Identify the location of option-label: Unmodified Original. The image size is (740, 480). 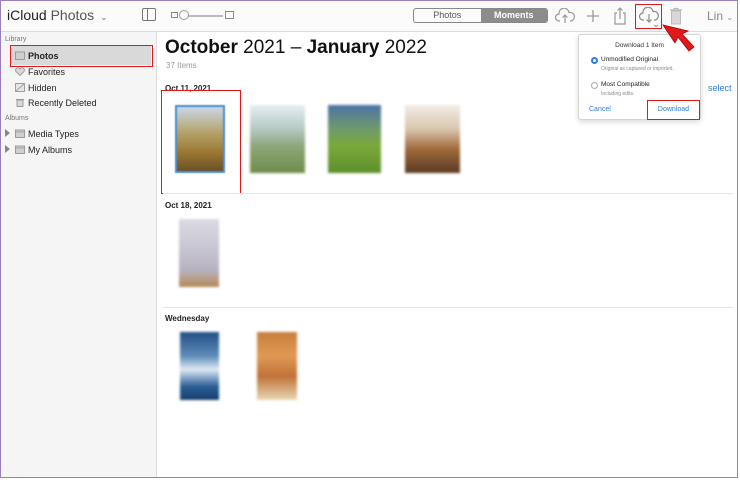
(629, 59).